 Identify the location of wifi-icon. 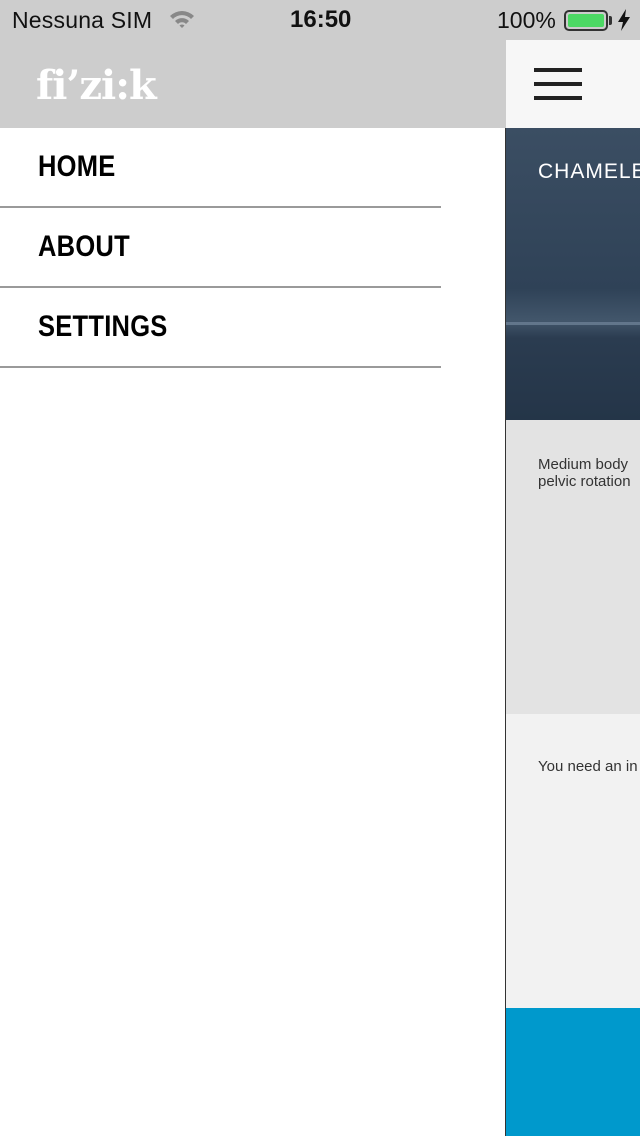
(182, 19).